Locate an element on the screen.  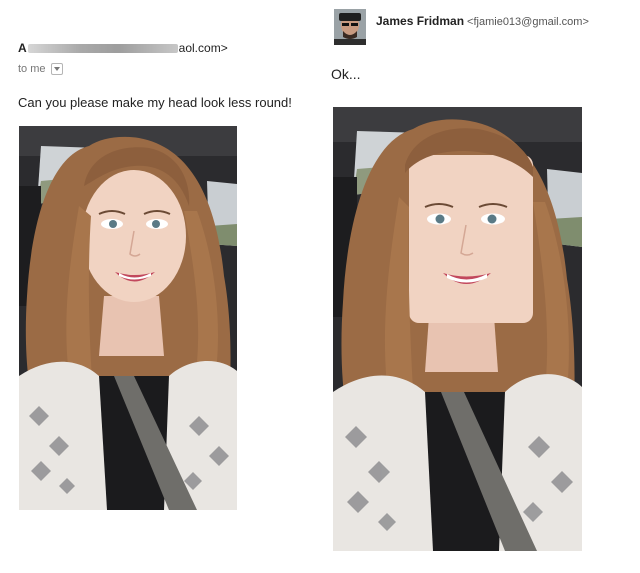
sender-initial: A is located at coordinates (22, 48).